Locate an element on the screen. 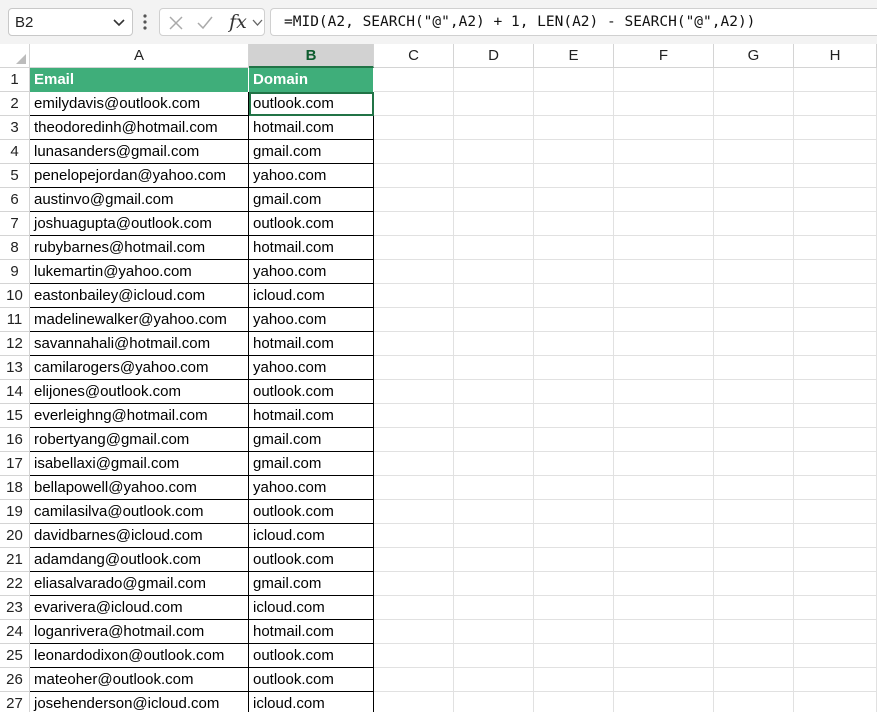 The width and height of the screenshot is (877, 712). email-cell: loganrivera@hotmail.com is located at coordinates (139, 632).